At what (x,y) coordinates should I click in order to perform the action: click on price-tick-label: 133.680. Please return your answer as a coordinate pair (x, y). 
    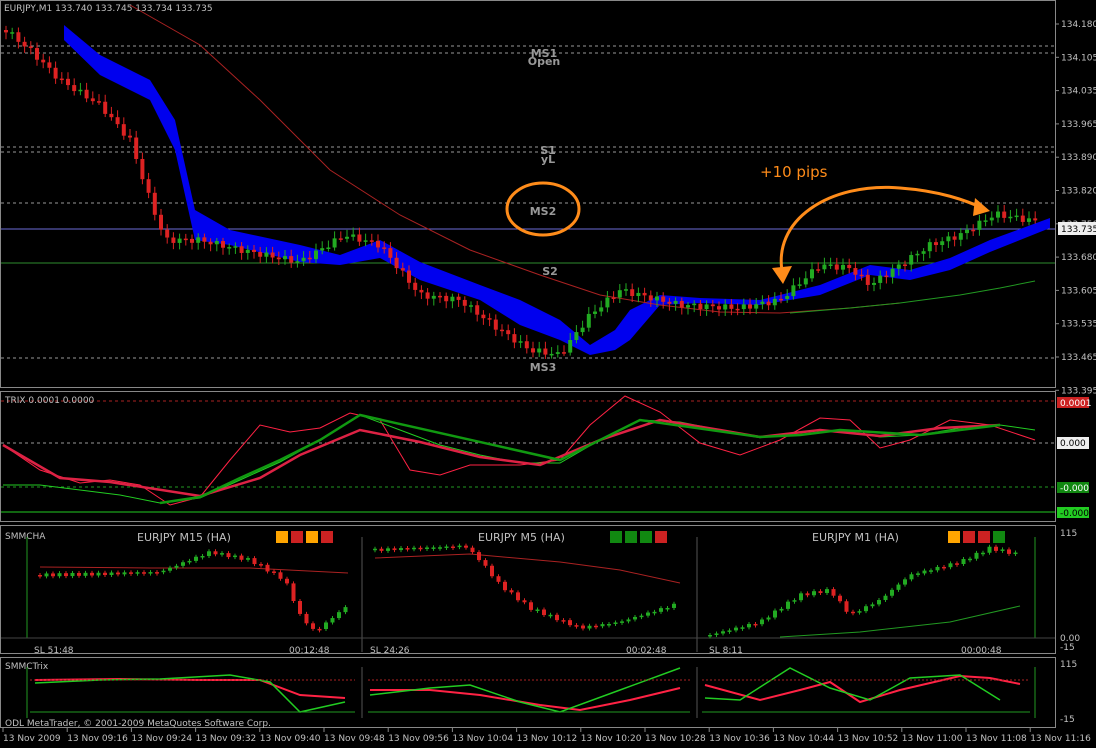
    Looking at the image, I should click on (1078, 258).